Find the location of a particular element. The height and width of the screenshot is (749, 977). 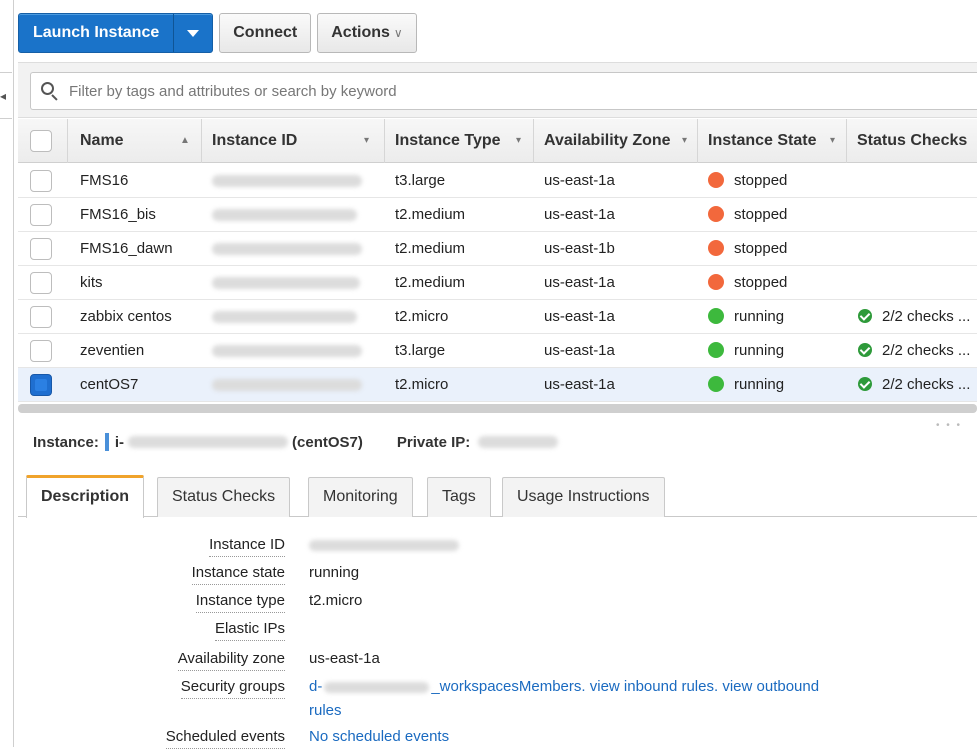

column-header-status-checks: Status Checks is located at coordinates (912, 141).